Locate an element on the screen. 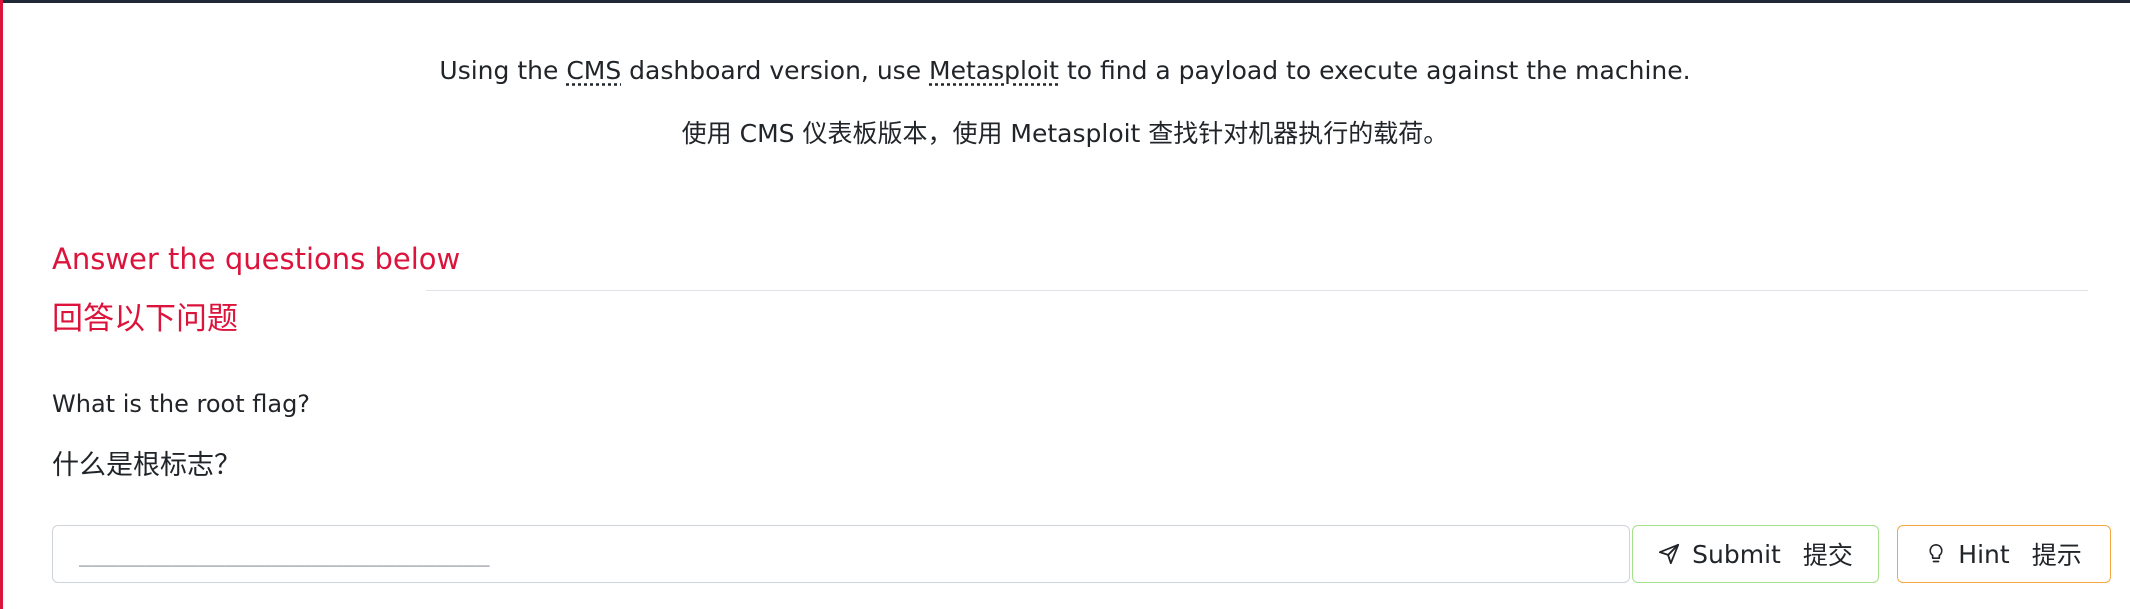 Image resolution: width=2130 pixels, height=609 pixels. task-description-cn: 使用 CMS 仪表板版本，使用 Metasploit 查找针对机器执行的载荷。 is located at coordinates (1065, 133).